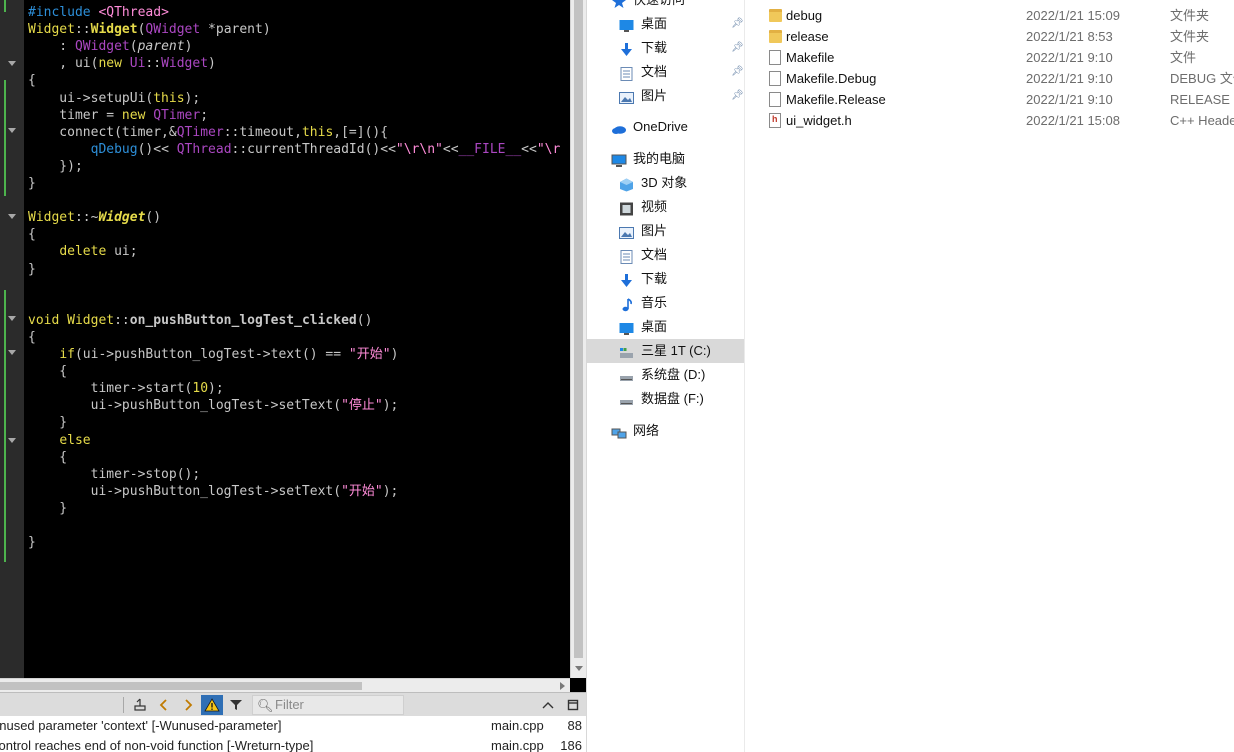 This screenshot has width=1234, height=752. Describe the element at coordinates (775, 120) in the screenshot. I see `header-file-icon` at that location.